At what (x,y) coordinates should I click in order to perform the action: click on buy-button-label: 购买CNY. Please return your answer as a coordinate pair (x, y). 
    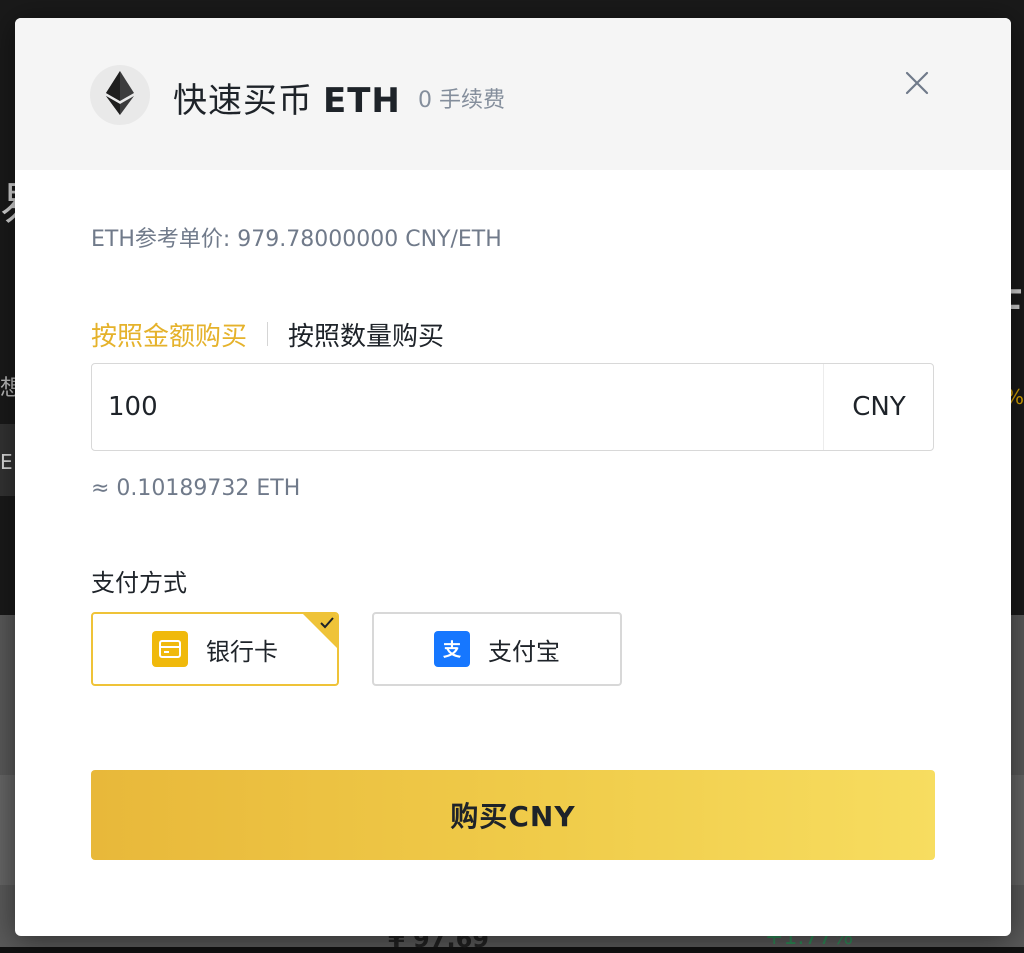
    Looking at the image, I should click on (513, 816).